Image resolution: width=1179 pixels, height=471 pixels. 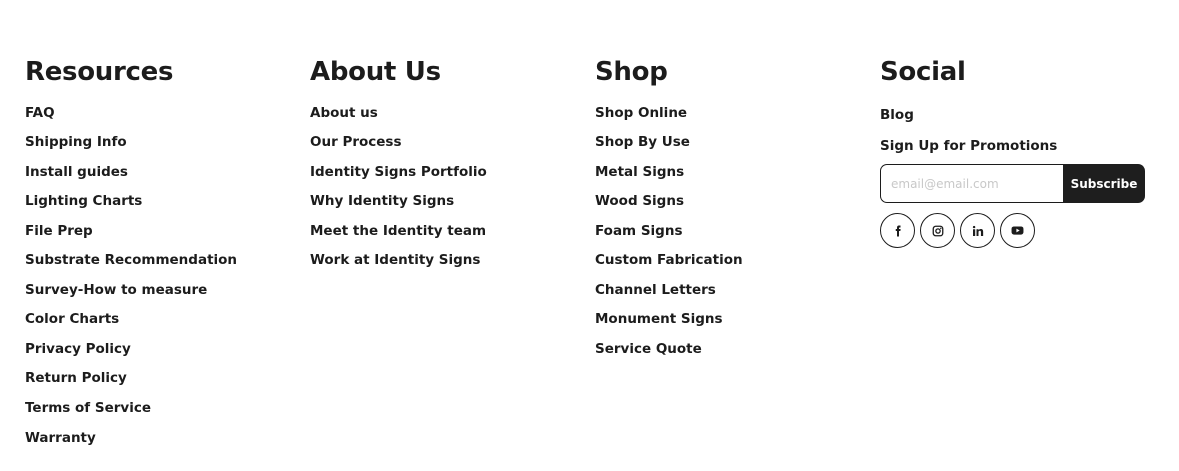 I want to click on channel-letters-link: Channel Letters, so click(x=655, y=290).